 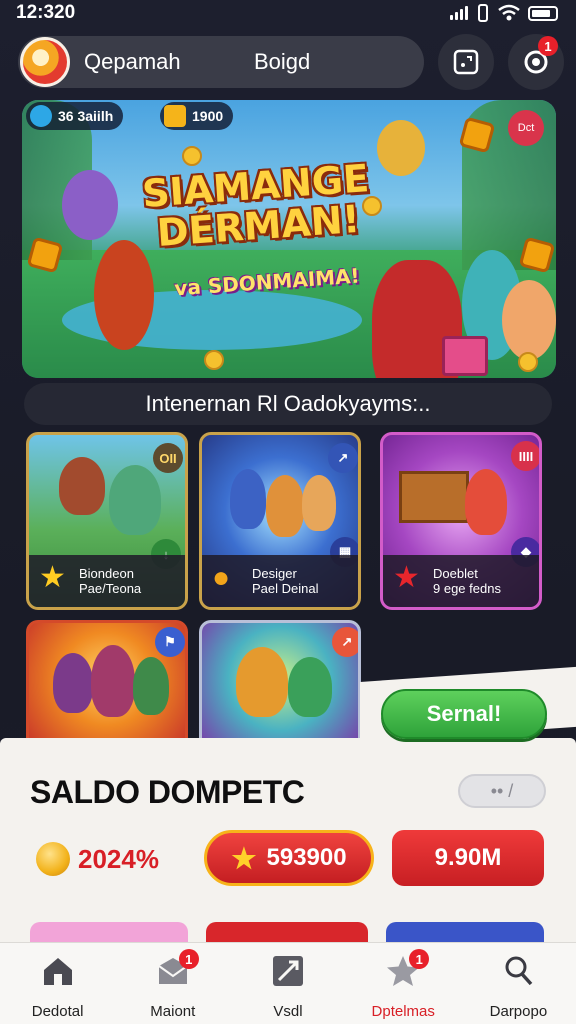 I want to click on mail-icon: 1, so click(x=177, y=969).